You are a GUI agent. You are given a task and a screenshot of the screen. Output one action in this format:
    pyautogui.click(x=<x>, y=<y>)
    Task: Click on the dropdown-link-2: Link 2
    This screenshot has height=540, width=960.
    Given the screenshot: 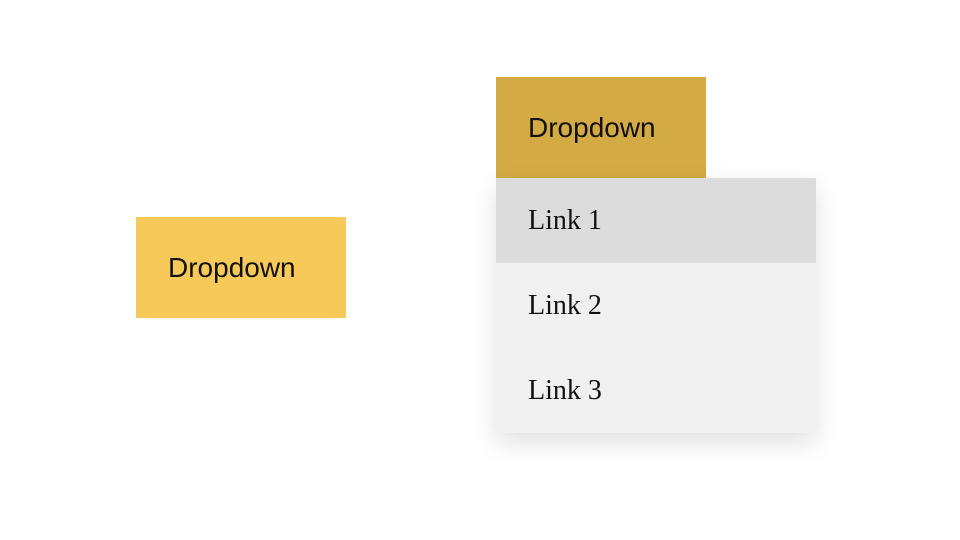 What is the action you would take?
    pyautogui.click(x=656, y=305)
    